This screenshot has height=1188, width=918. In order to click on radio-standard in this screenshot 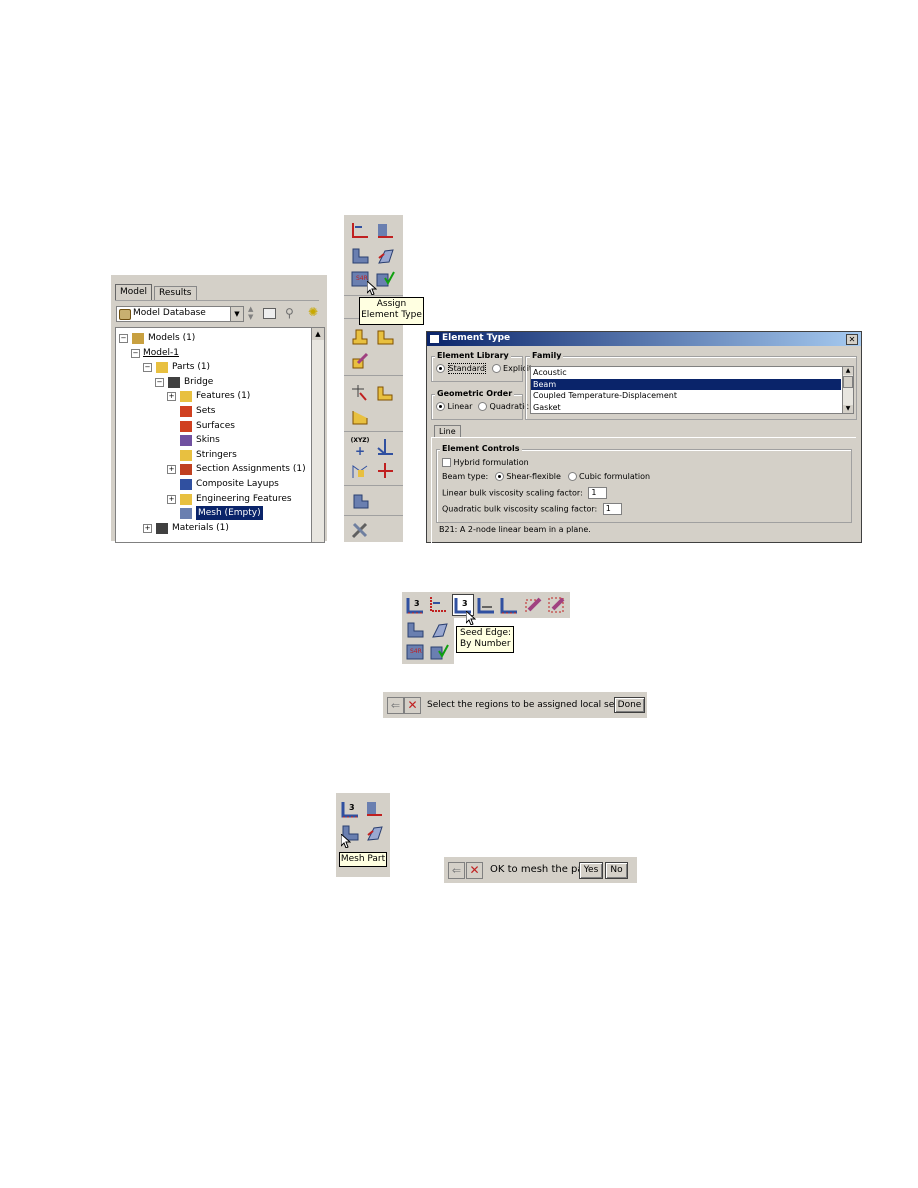, I will do `click(440, 368)`.